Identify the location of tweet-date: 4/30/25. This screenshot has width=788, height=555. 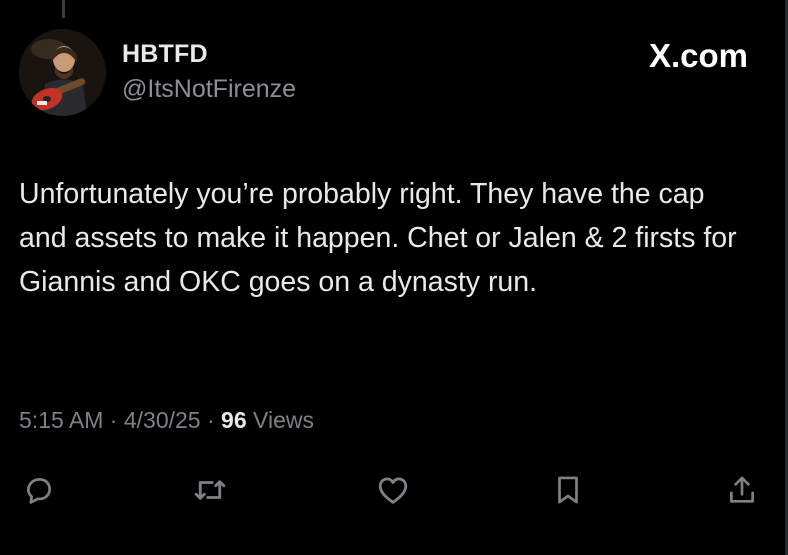
(162, 420).